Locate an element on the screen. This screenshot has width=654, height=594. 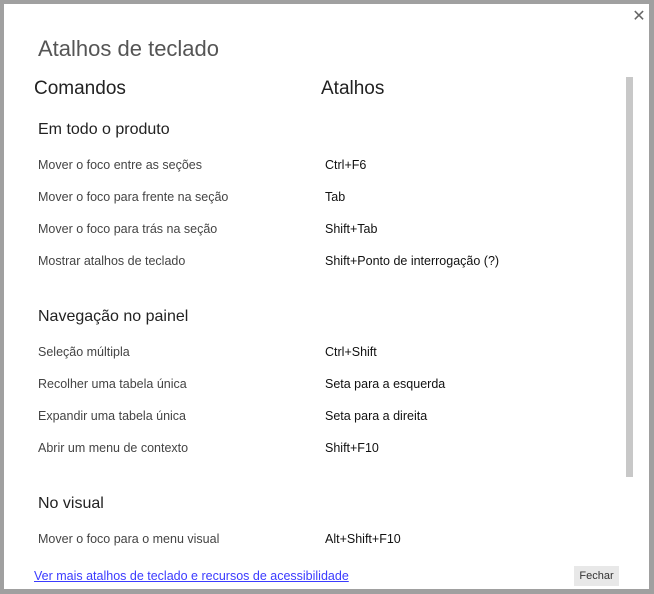
shortcuts-header: Atalhos is located at coordinates (353, 88).